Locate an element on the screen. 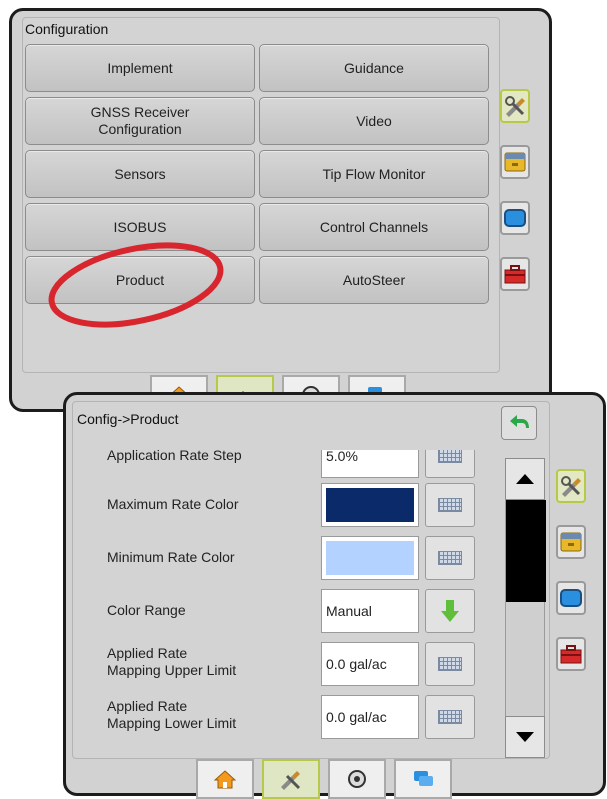 The width and height of the screenshot is (607, 799). scroll-down-button is located at coordinates (525, 737).